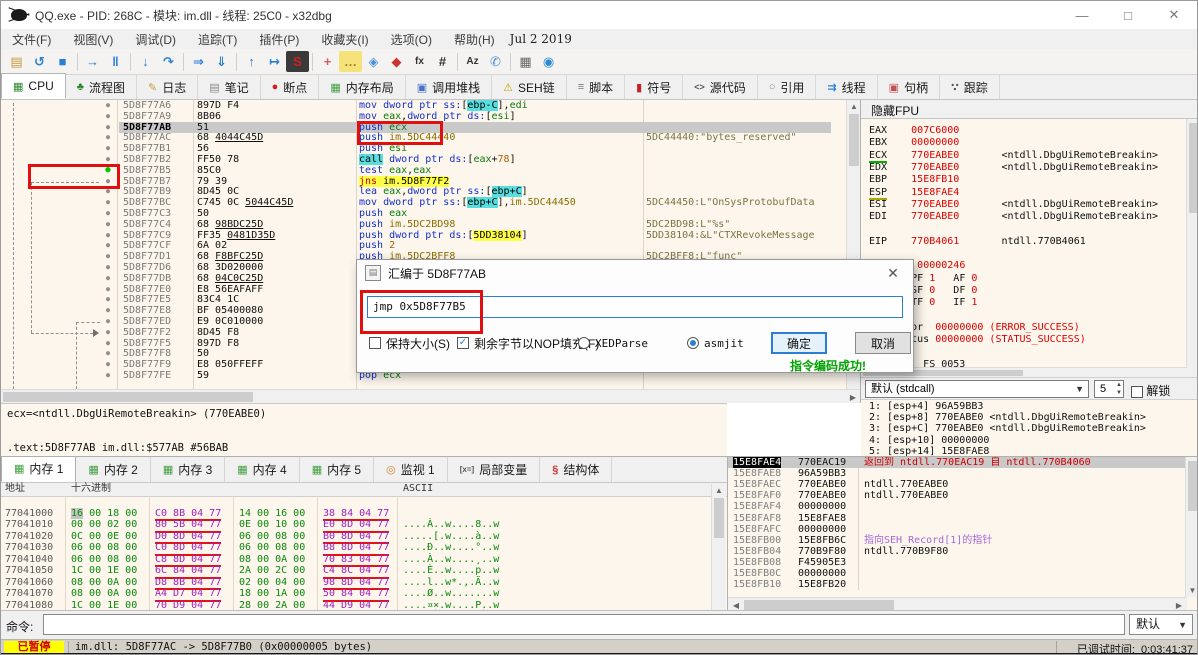 This screenshot has height=655, width=1198. Describe the element at coordinates (962, 529) in the screenshot. I see `stack-row: 15E8FAFC 00000000` at that location.